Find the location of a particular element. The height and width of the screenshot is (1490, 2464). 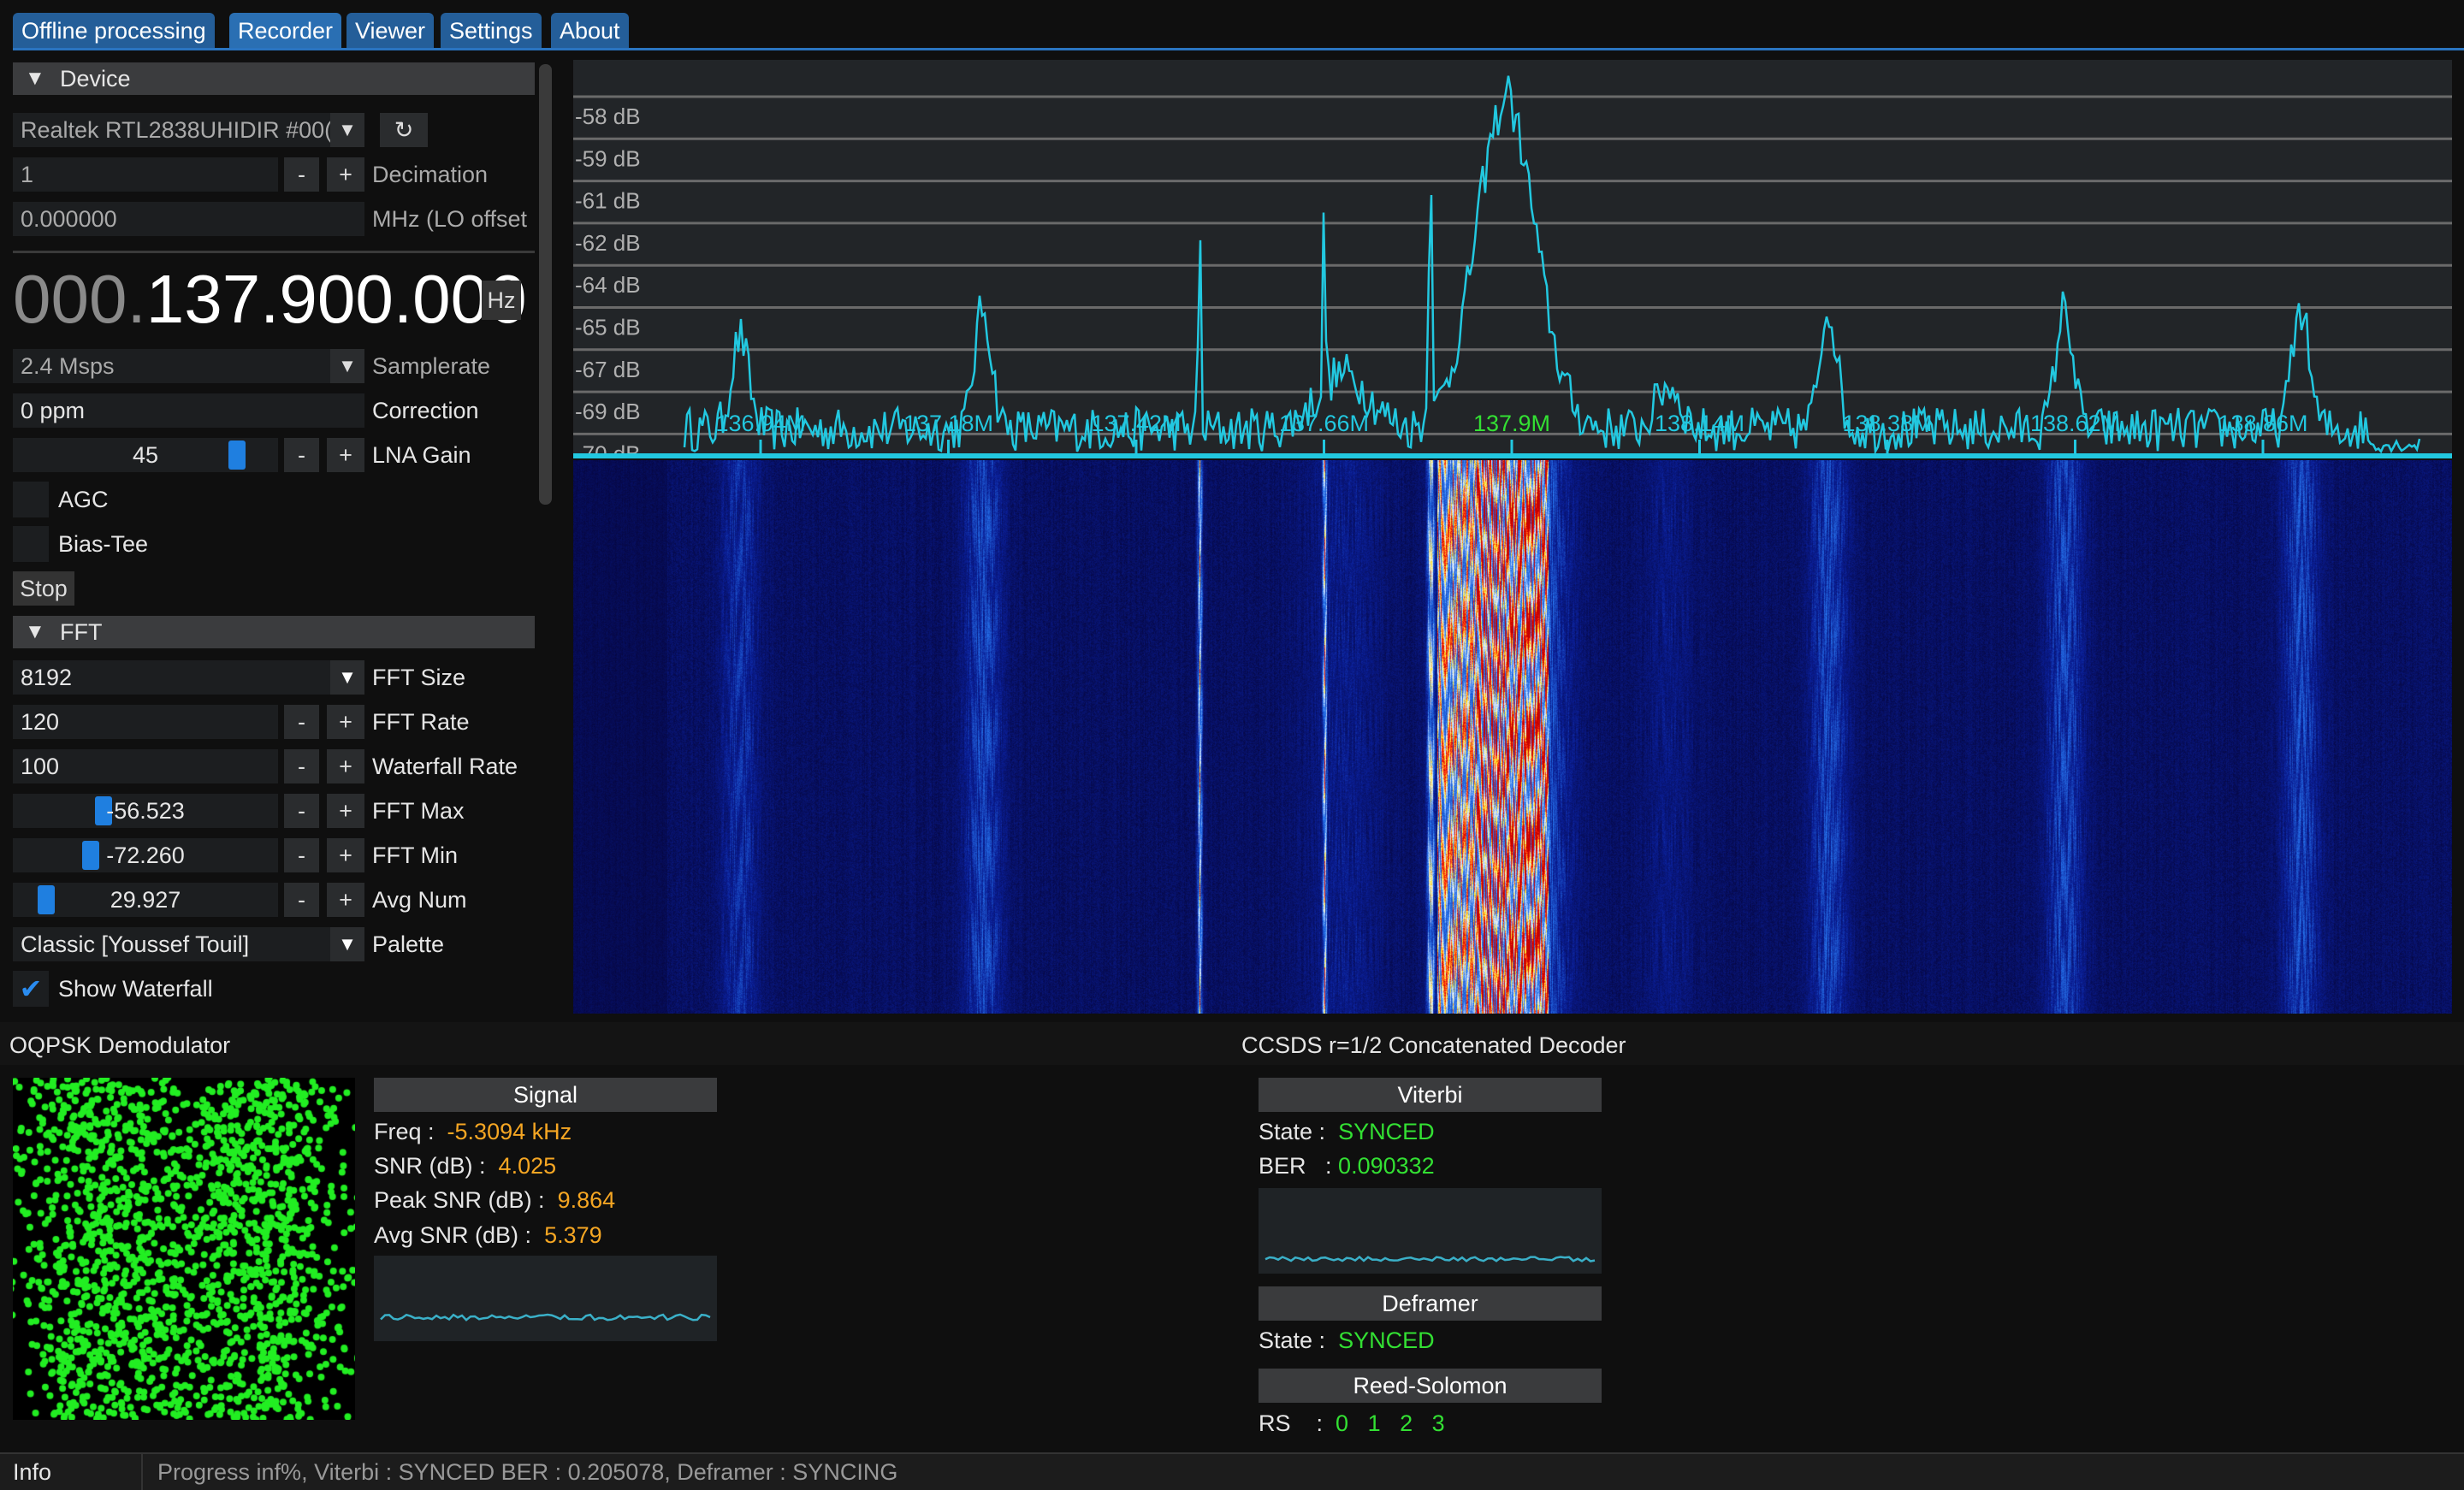

fft-min-minus-button: - is located at coordinates (301, 855).